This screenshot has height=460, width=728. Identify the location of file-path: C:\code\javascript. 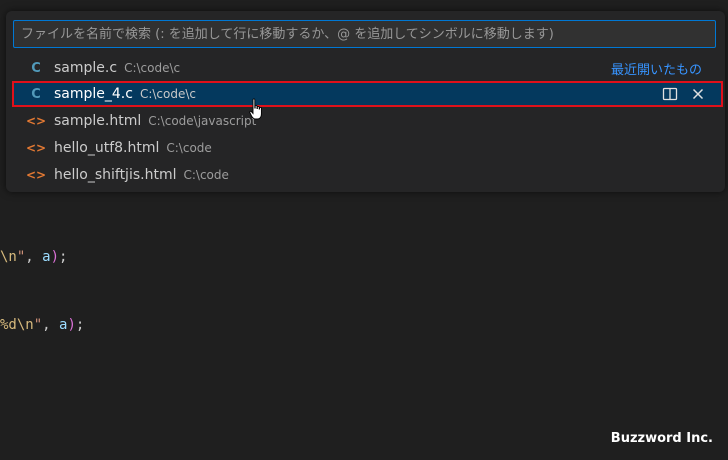
(202, 121).